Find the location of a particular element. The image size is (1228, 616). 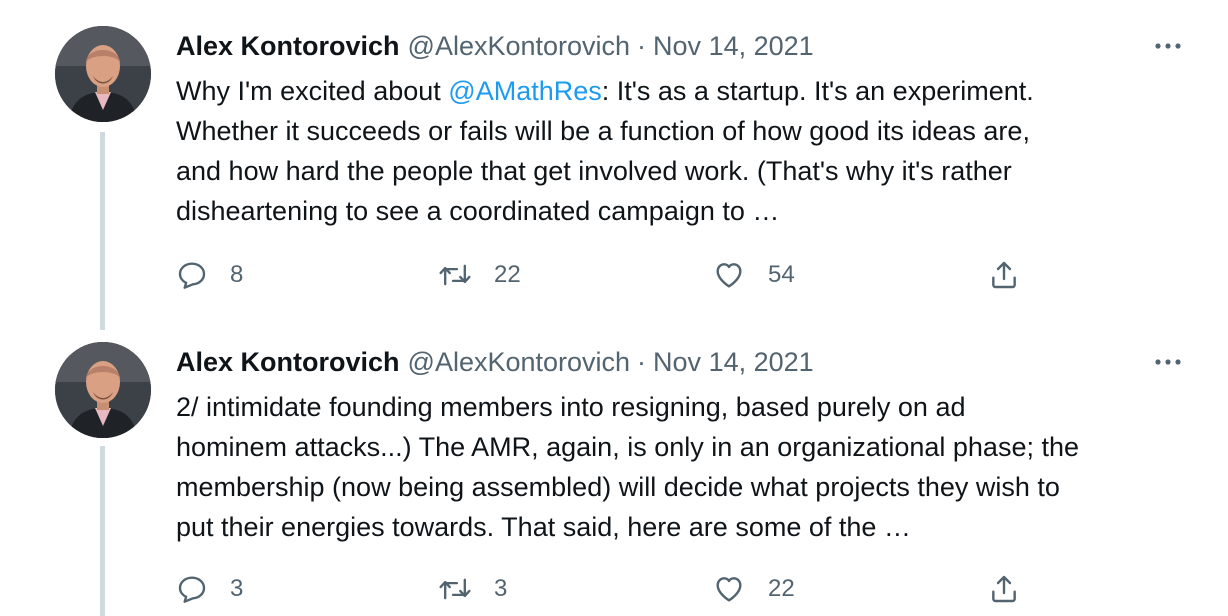

like-button: 22 is located at coordinates (753, 589).